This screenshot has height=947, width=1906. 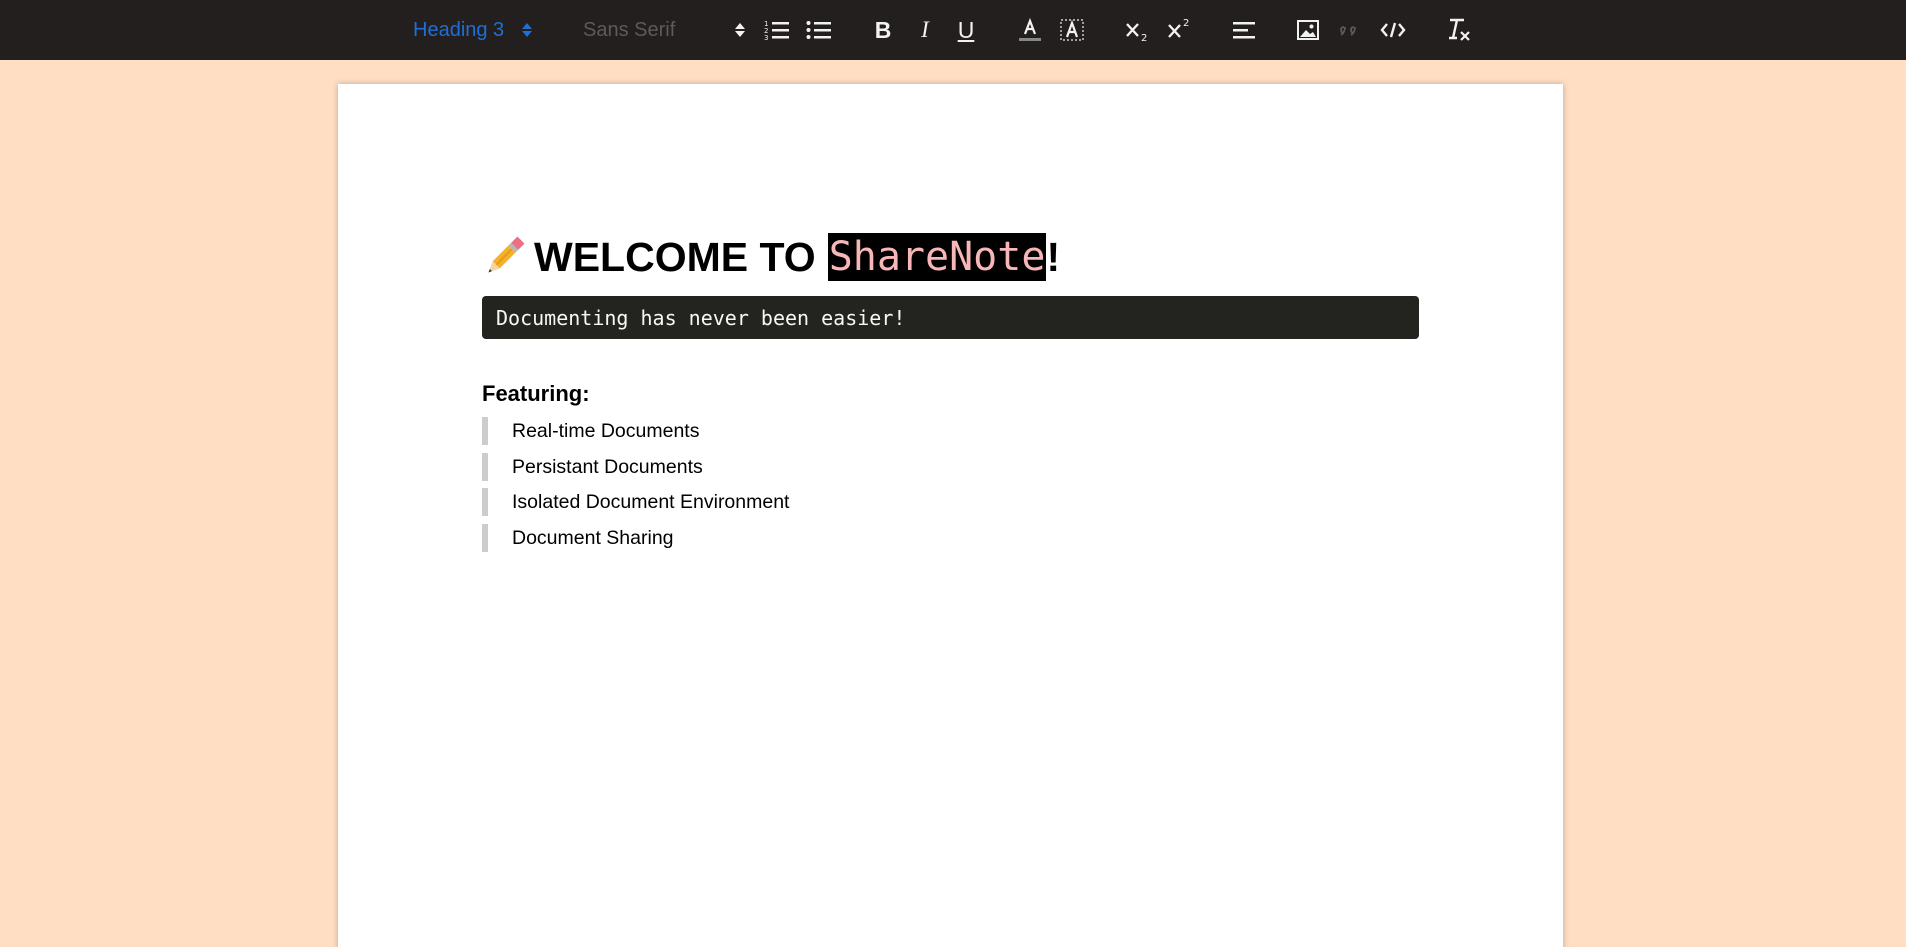 I want to click on text-color-icon, so click(x=1030, y=29).